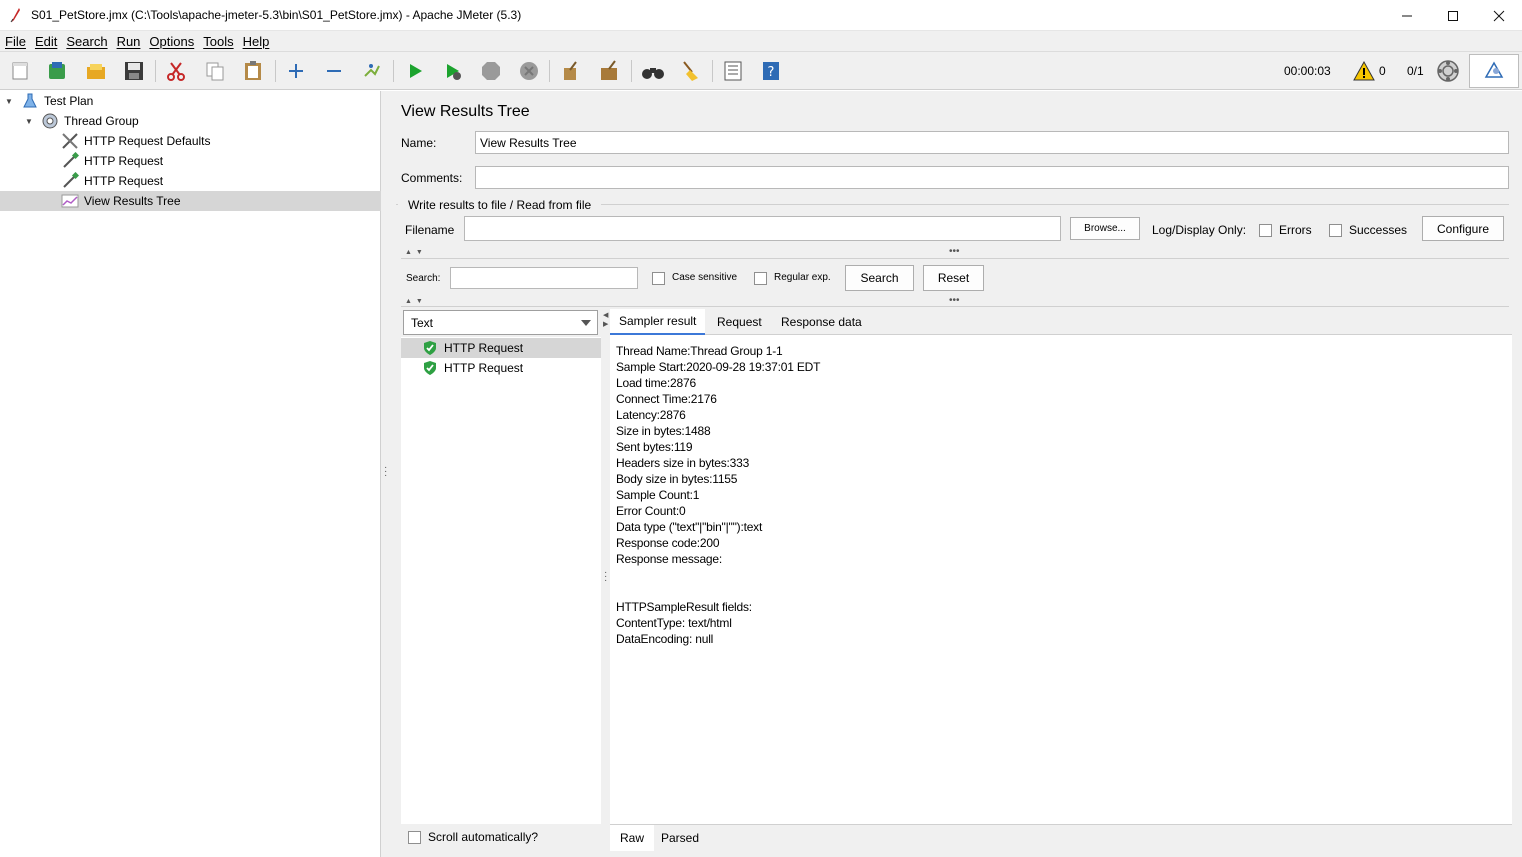 The height and width of the screenshot is (857, 1522). I want to click on detail-line: DataEncoding: null, so click(665, 639).